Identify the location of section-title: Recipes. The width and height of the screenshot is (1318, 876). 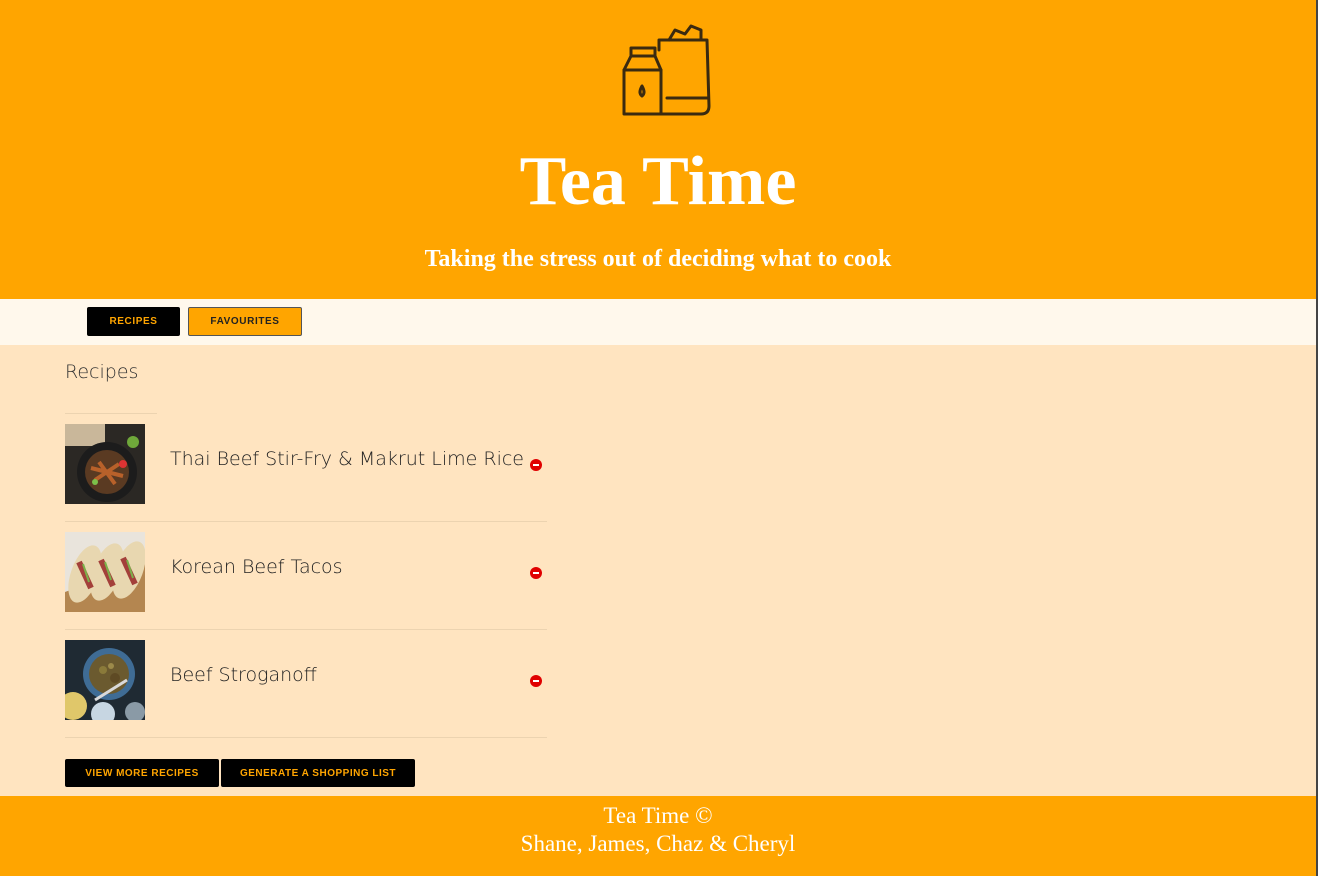
(102, 372).